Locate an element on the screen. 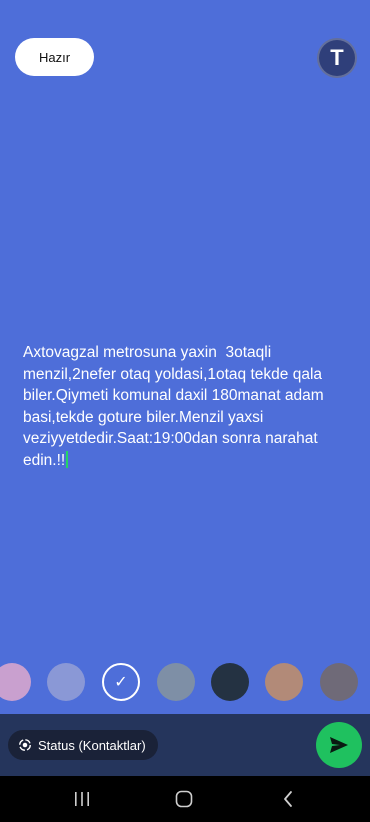 The width and height of the screenshot is (370, 822). send-icon is located at coordinates (339, 745).